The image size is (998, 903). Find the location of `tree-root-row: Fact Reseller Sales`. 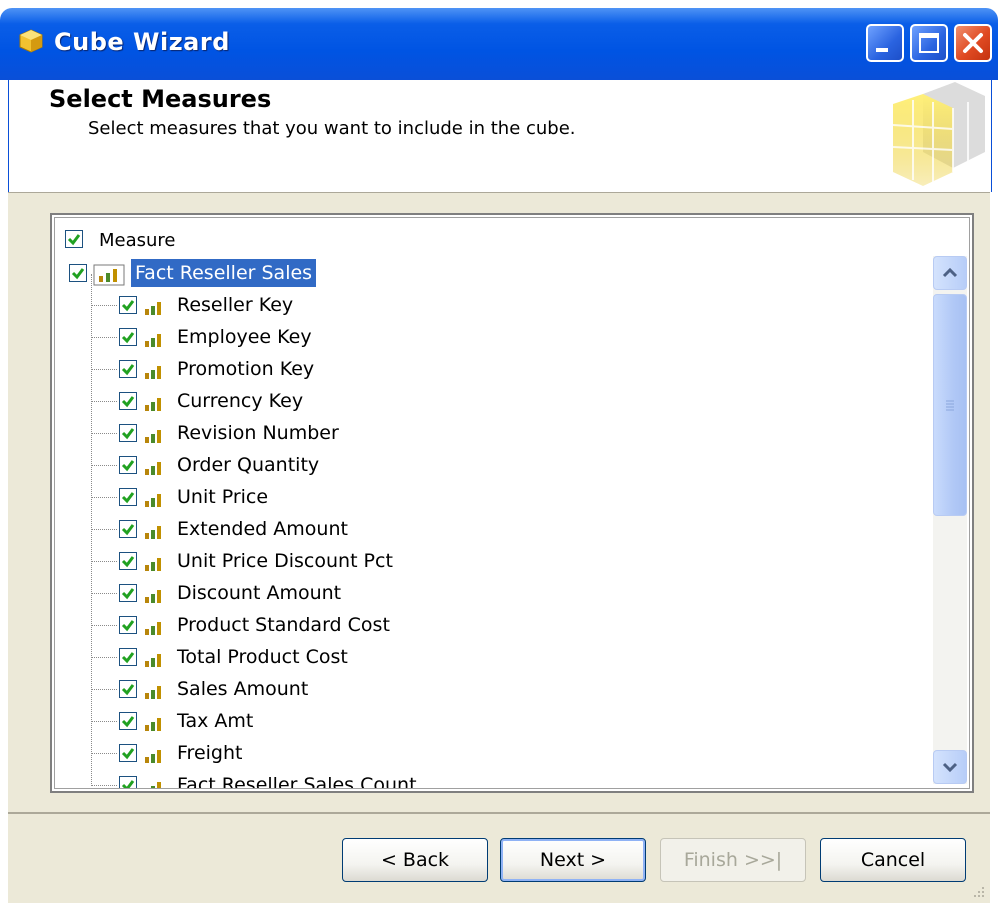

tree-root-row: Fact Reseller Sales is located at coordinates (485, 274).